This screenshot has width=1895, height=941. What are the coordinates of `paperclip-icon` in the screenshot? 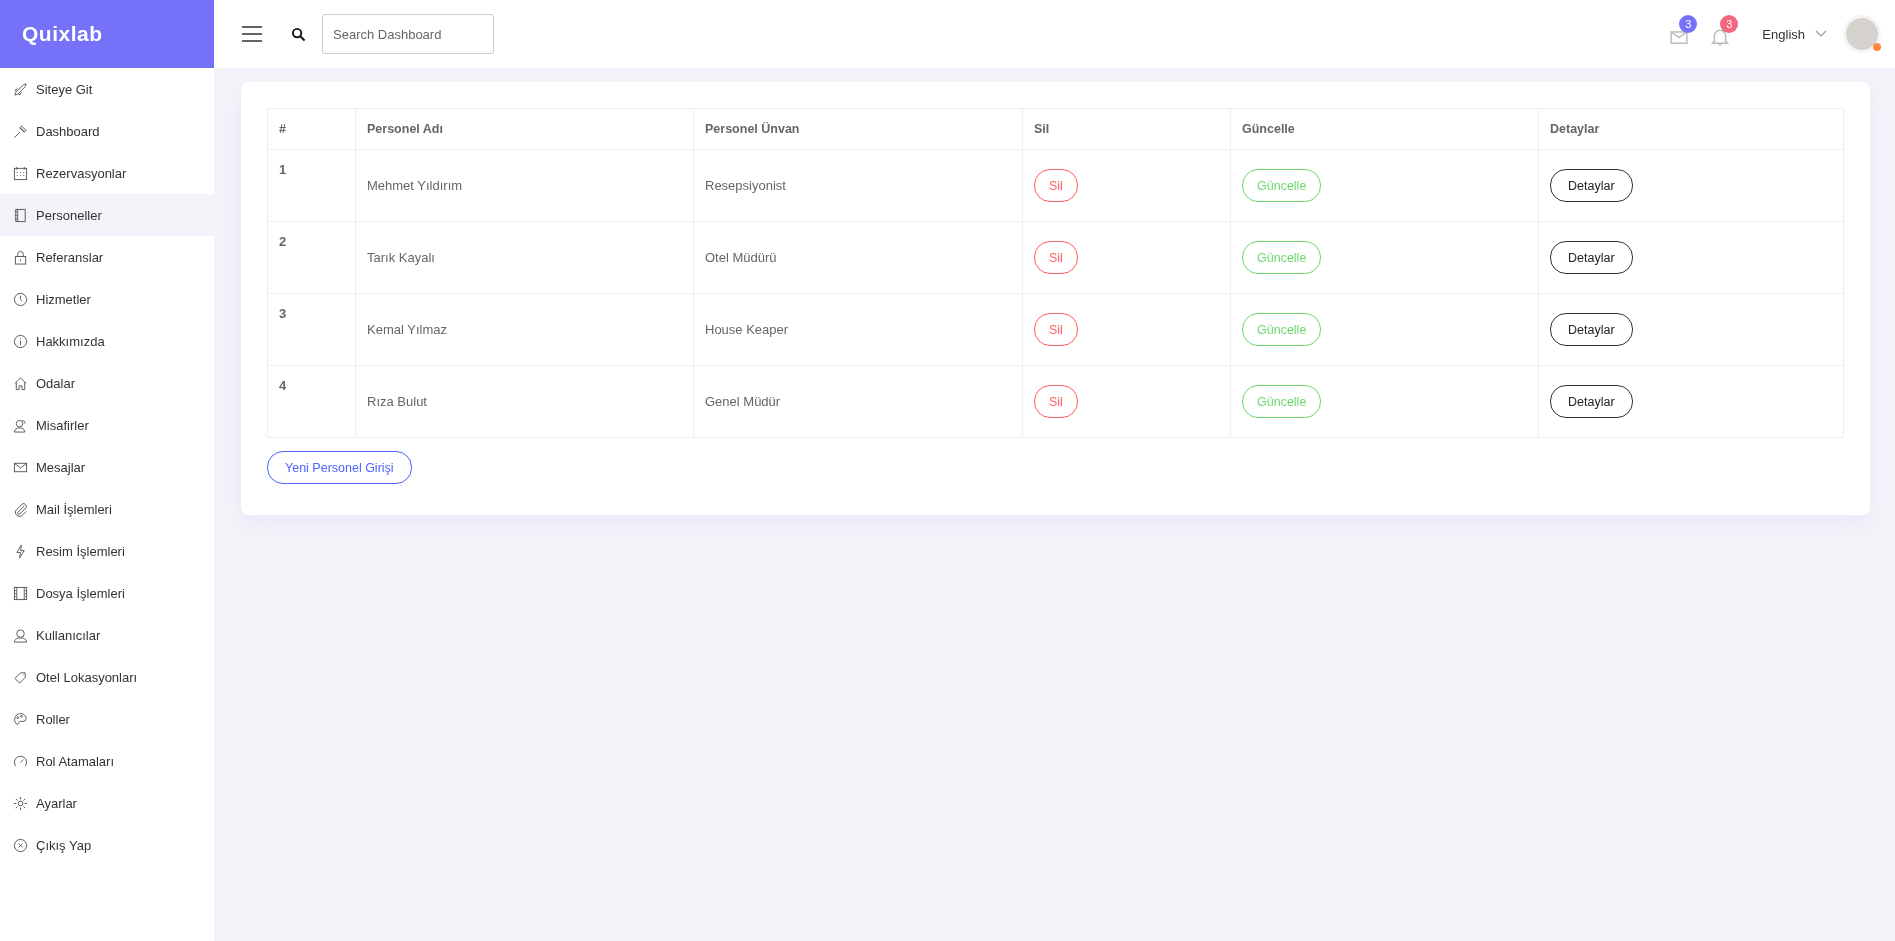 It's located at (20, 509).